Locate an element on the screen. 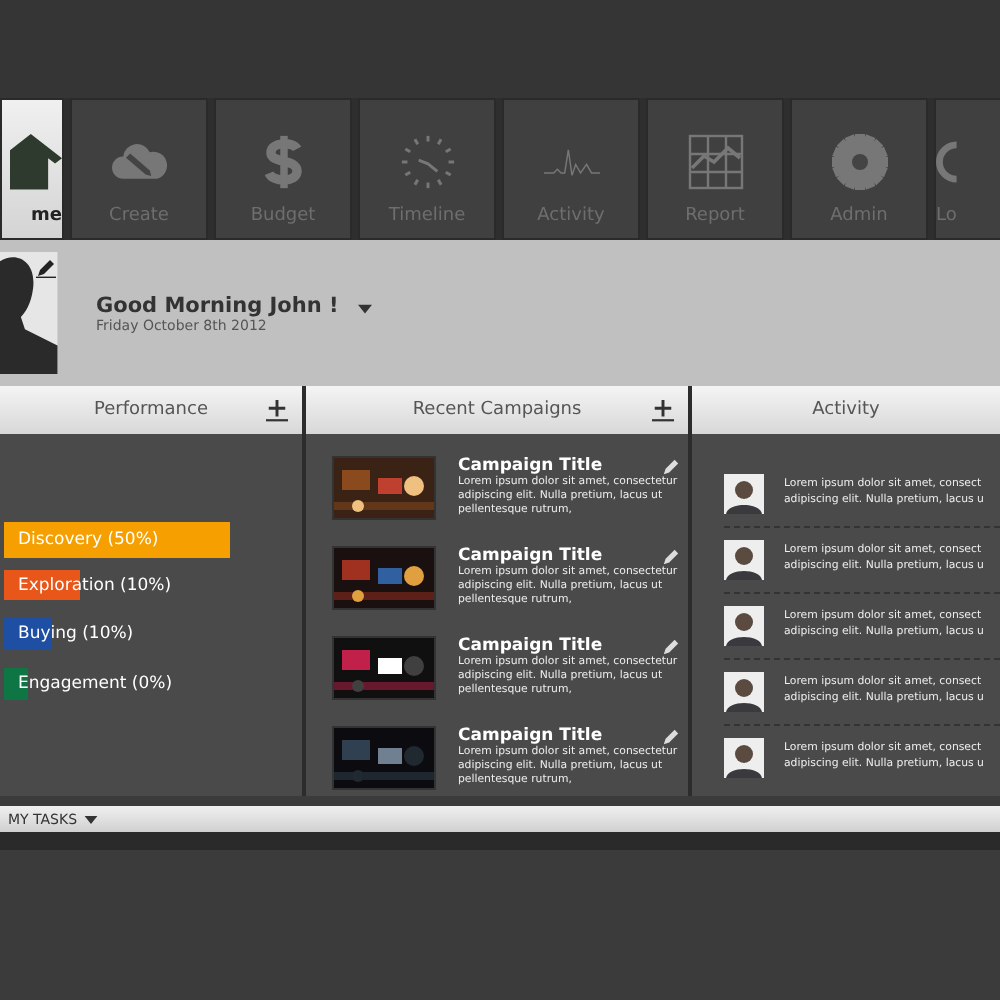  panel-title: Recent Campaigns is located at coordinates (497, 410).